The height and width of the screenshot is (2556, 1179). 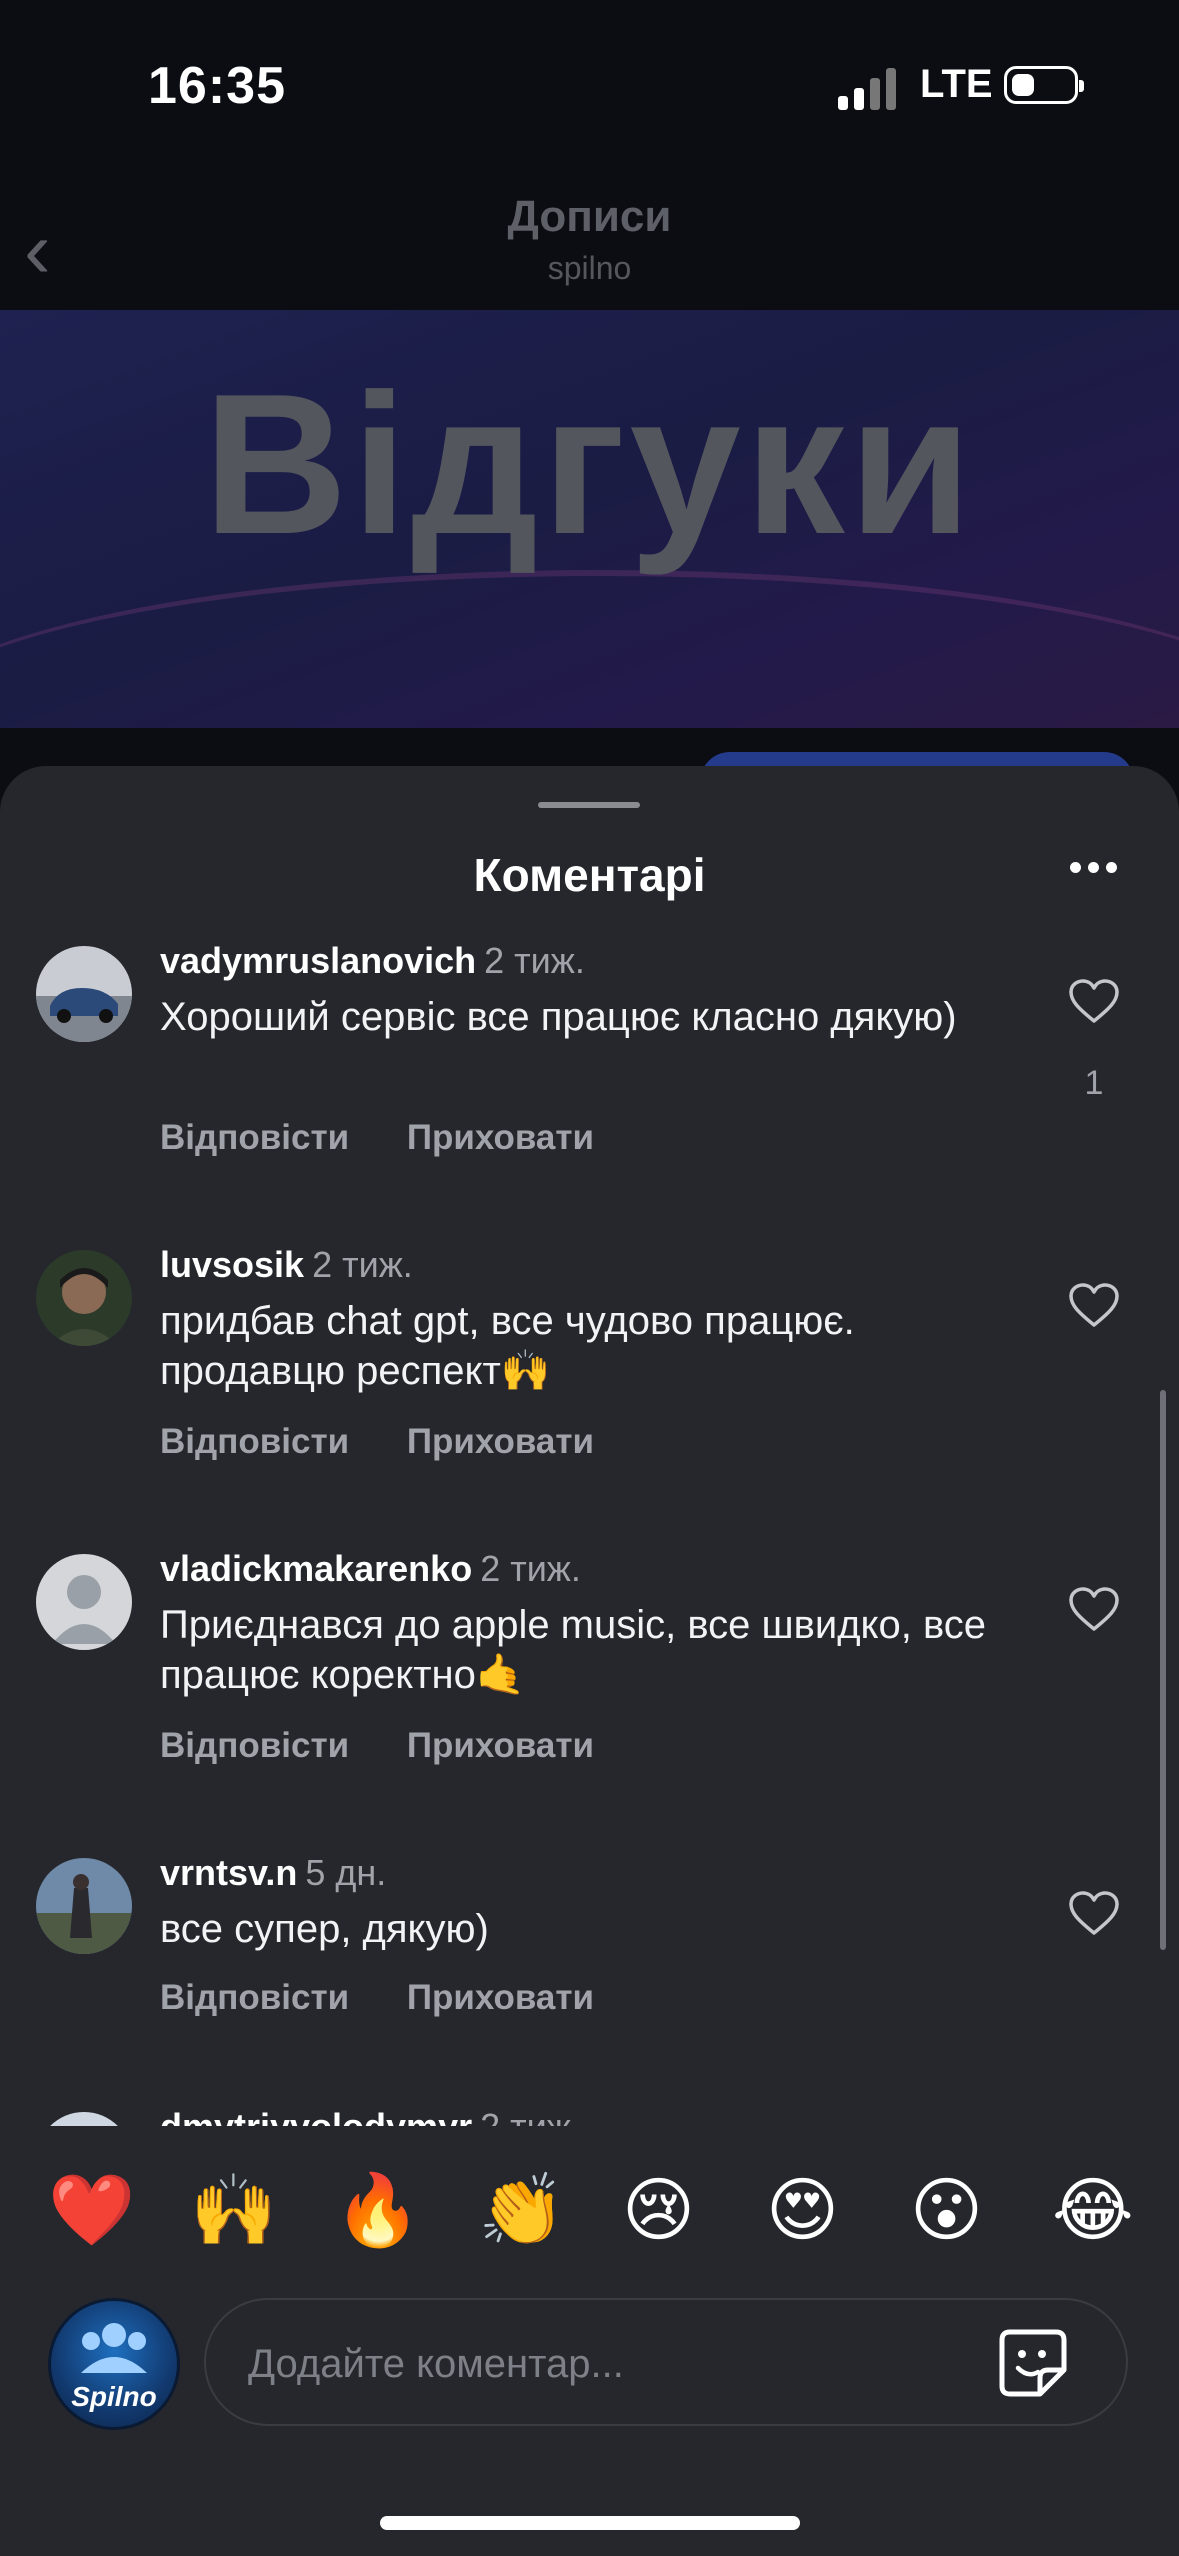 I want to click on status-bar: 16:35 LTE, so click(x=589, y=75).